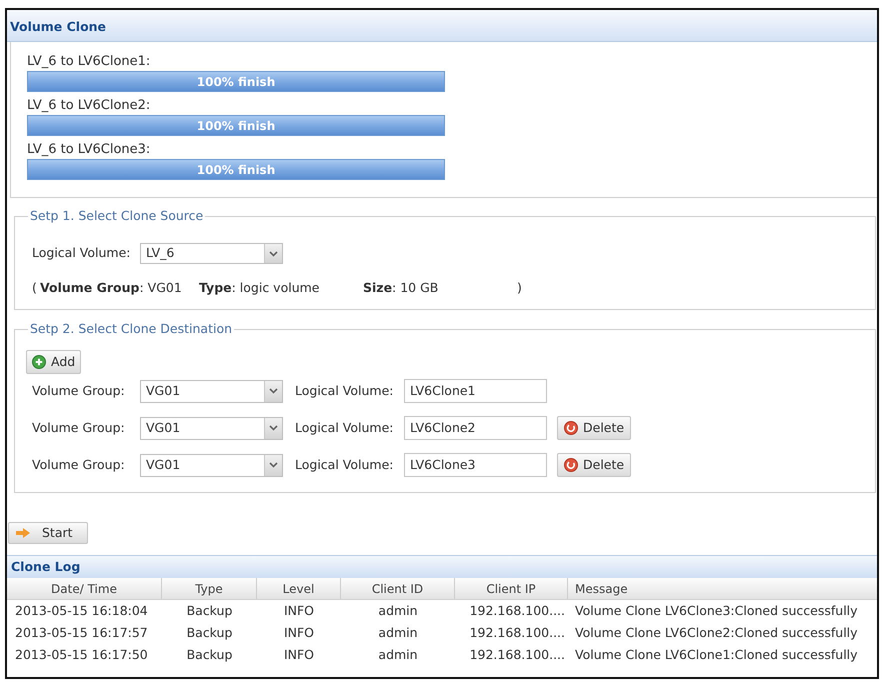 The width and height of the screenshot is (884, 684). I want to click on section-legend: Setp 2. Select Clone Destination, so click(131, 329).